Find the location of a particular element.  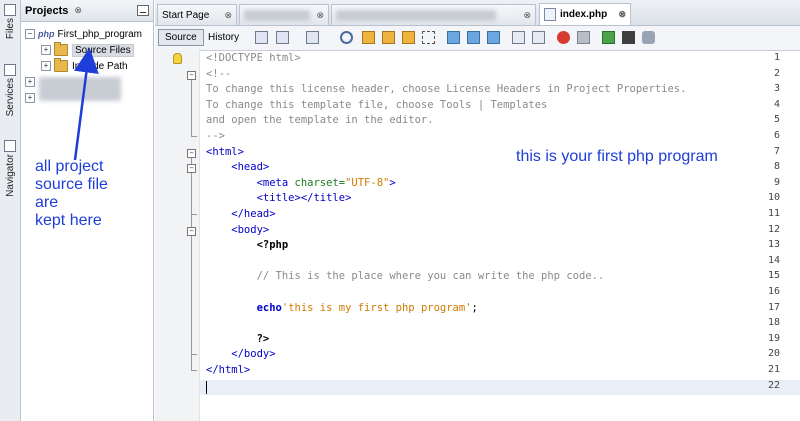

line-number: 11 is located at coordinates (773, 213).